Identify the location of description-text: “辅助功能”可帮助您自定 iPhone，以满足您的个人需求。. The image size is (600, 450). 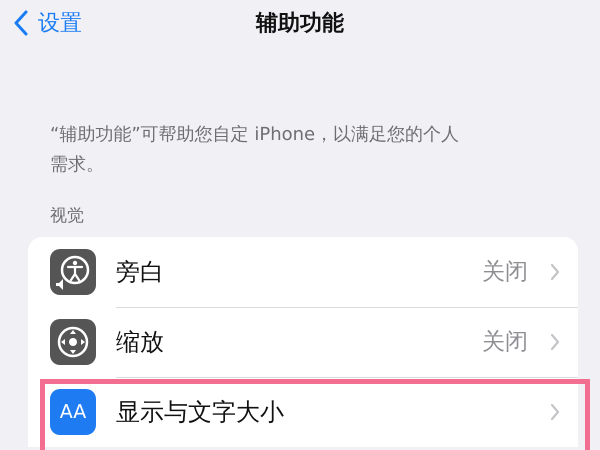
(255, 150).